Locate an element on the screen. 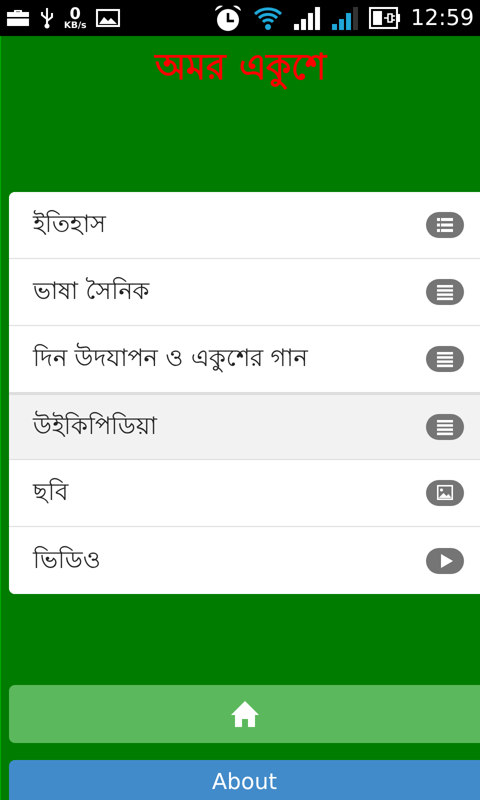 The height and width of the screenshot is (800, 480). play-icon is located at coordinates (445, 561).